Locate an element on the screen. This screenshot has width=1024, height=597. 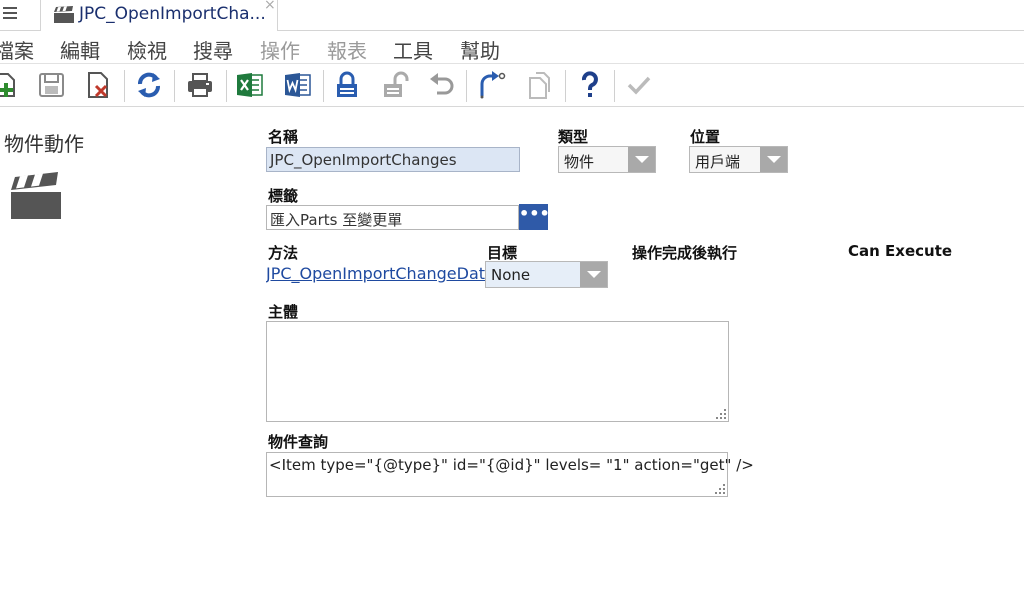
target-label: 目標 is located at coordinates (502, 253).